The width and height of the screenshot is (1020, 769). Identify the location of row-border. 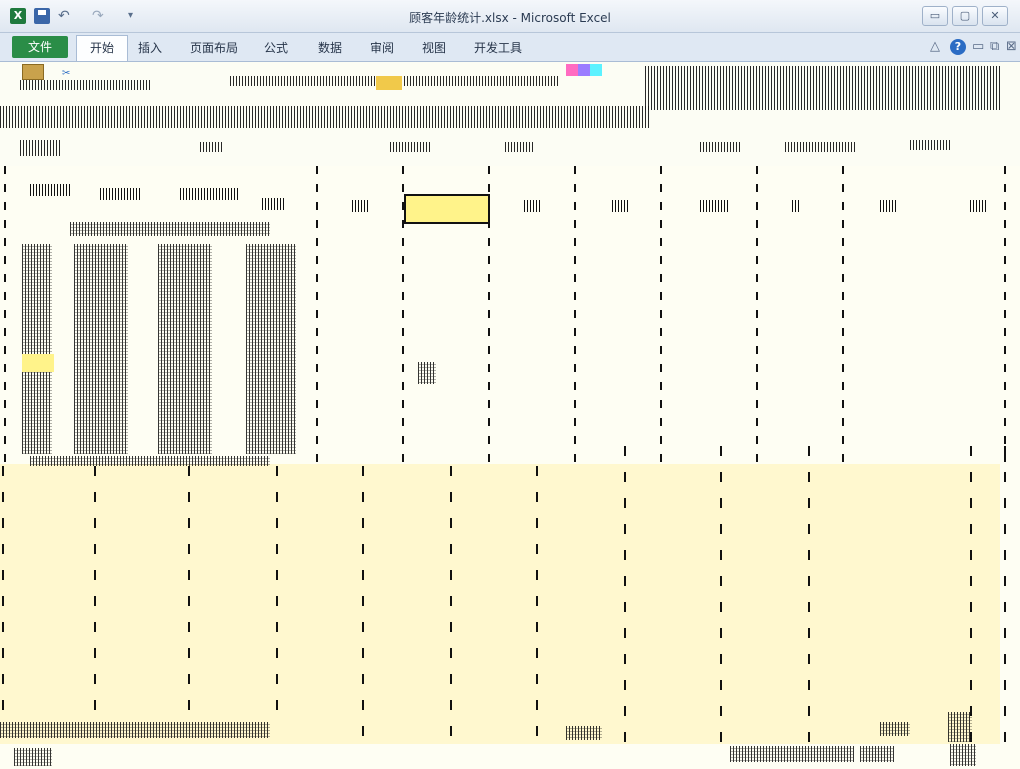
(3, 596).